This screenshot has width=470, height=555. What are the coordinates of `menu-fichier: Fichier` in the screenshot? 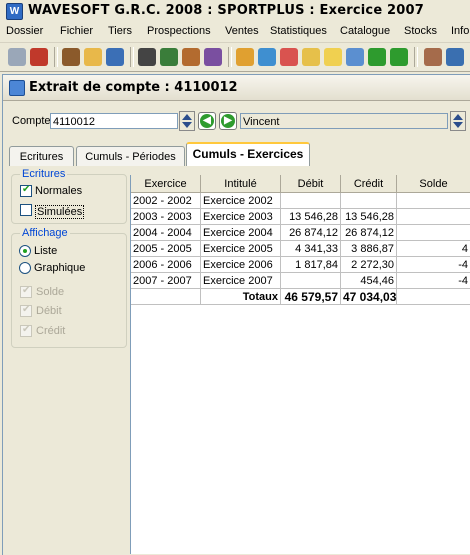 It's located at (76, 31).